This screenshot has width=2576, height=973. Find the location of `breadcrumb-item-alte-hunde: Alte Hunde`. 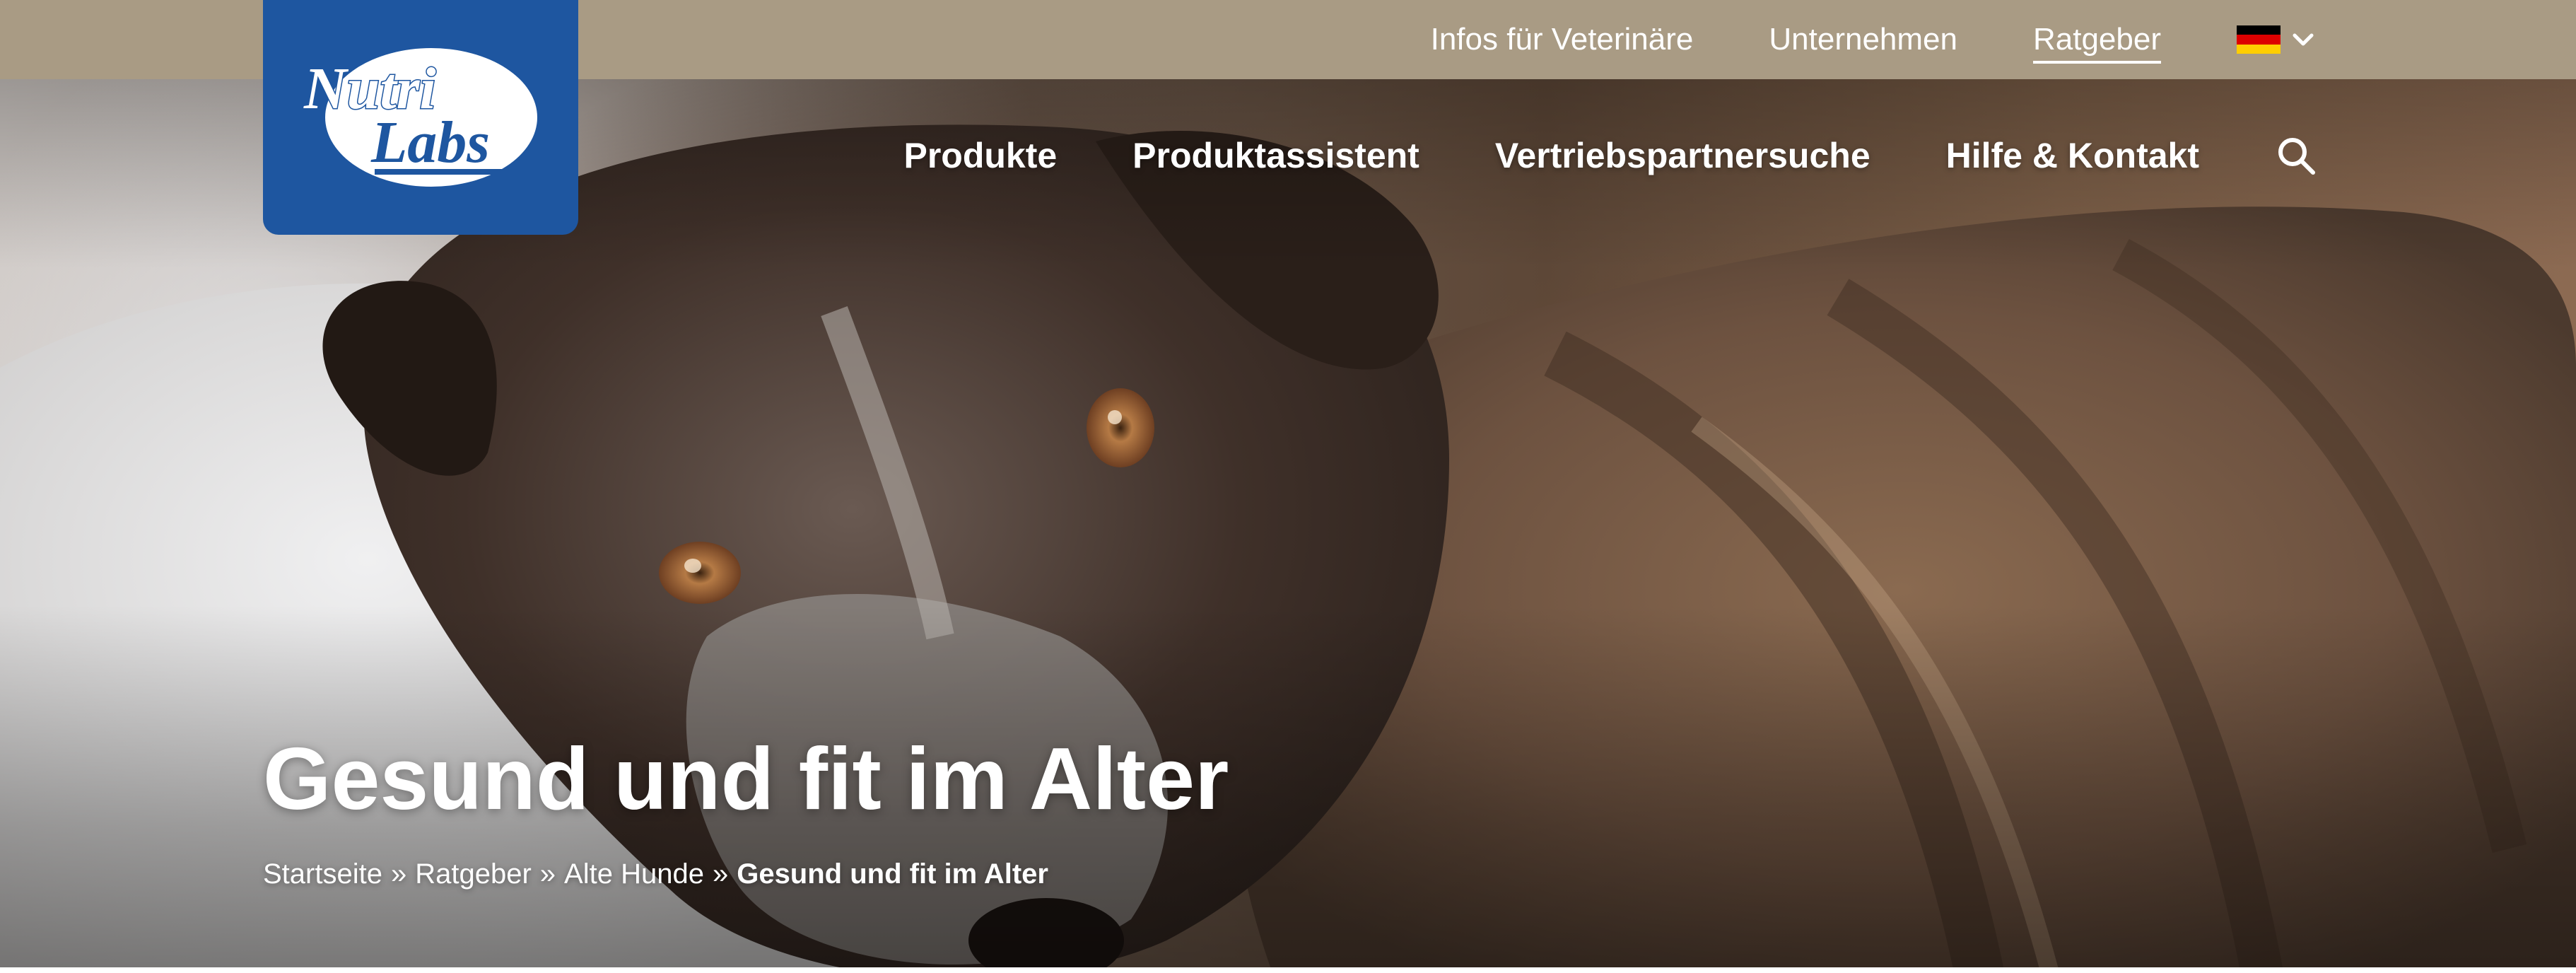

breadcrumb-item-alte-hunde: Alte Hunde is located at coordinates (634, 874).